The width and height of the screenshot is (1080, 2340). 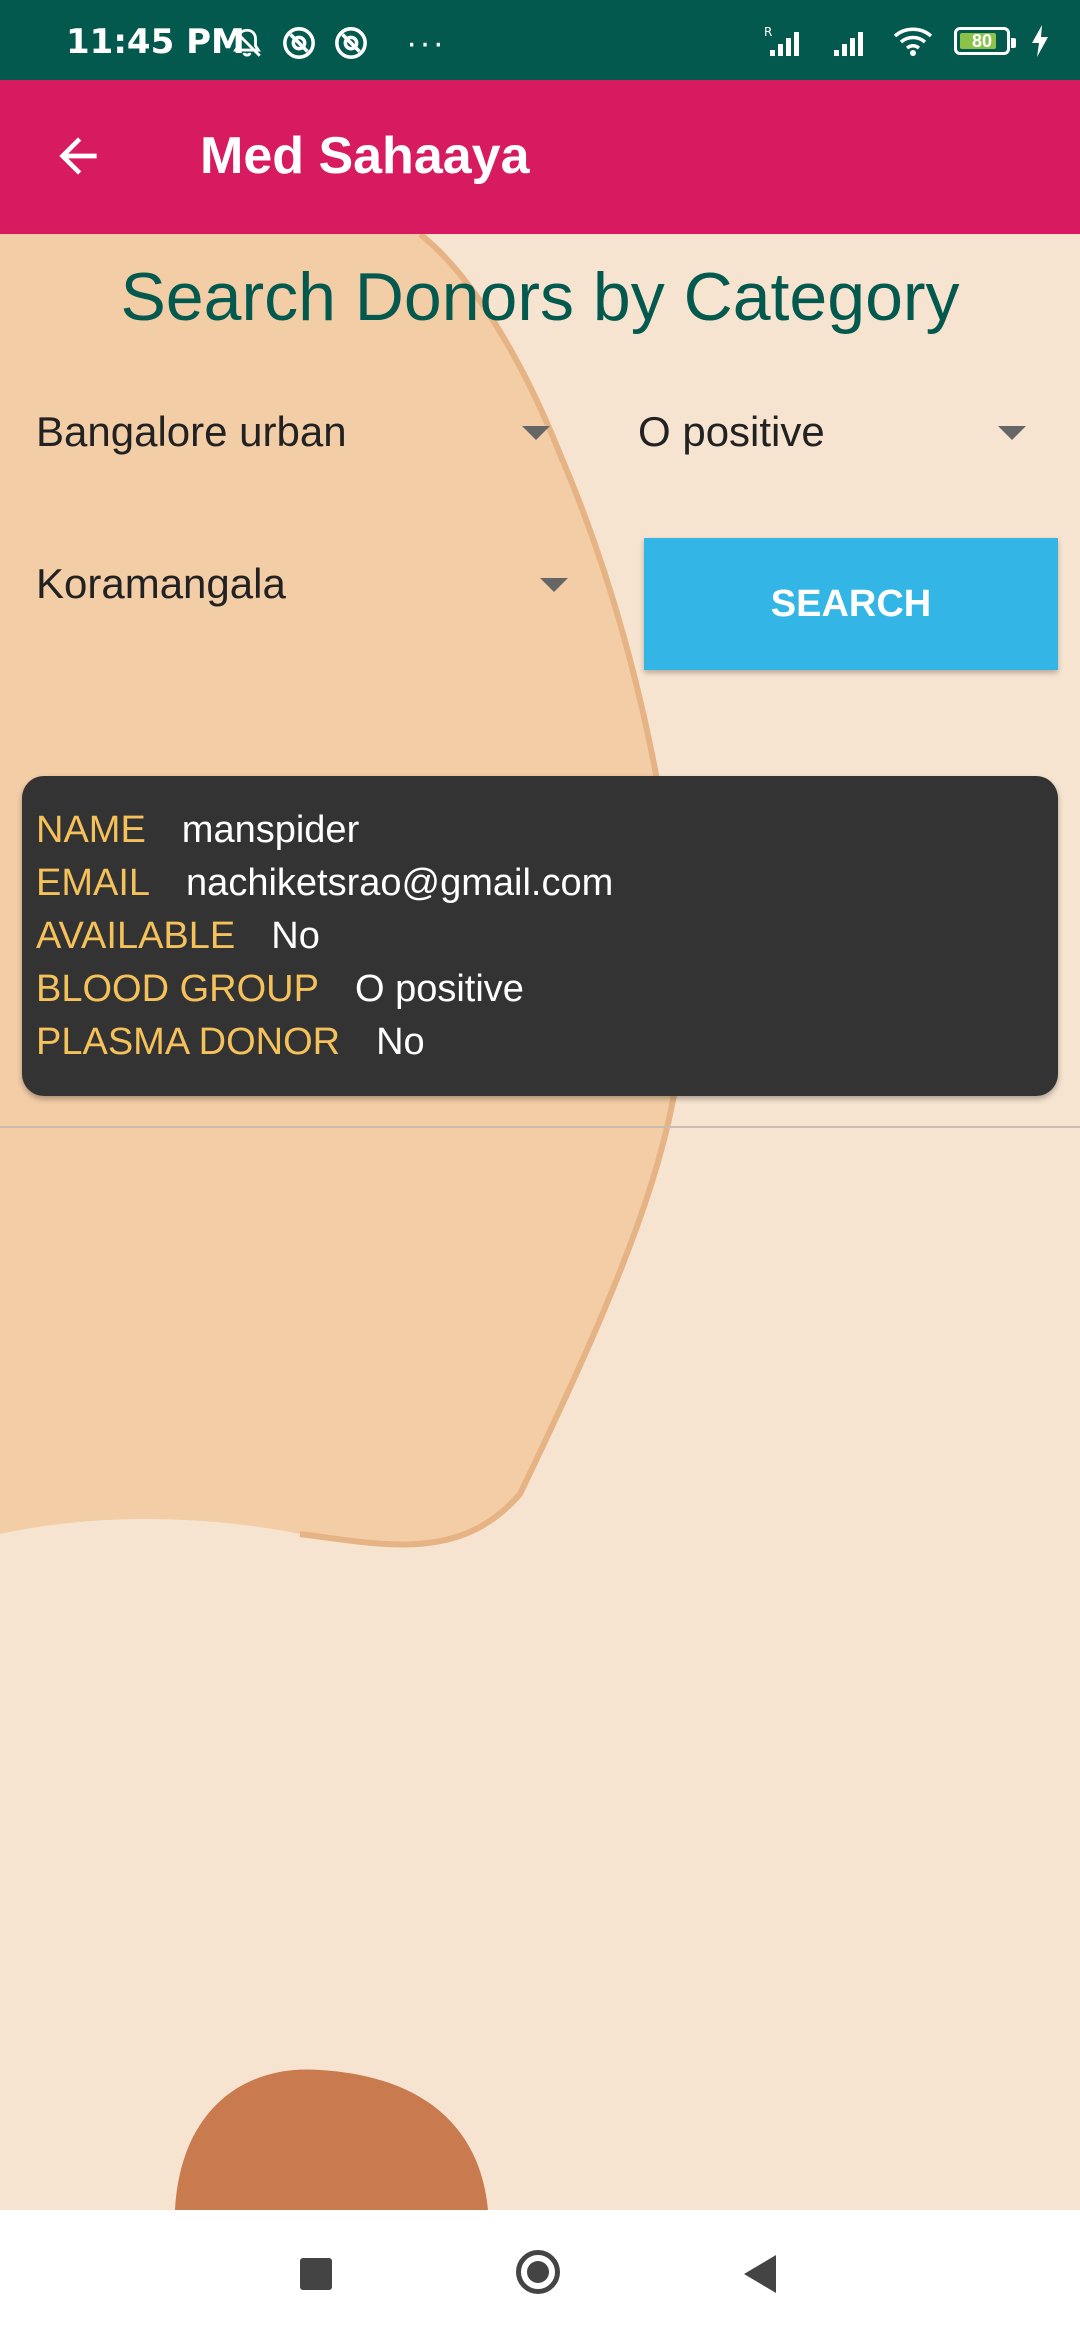 What do you see at coordinates (540, 157) in the screenshot?
I see `app-bar: Med Sahaaya` at bounding box center [540, 157].